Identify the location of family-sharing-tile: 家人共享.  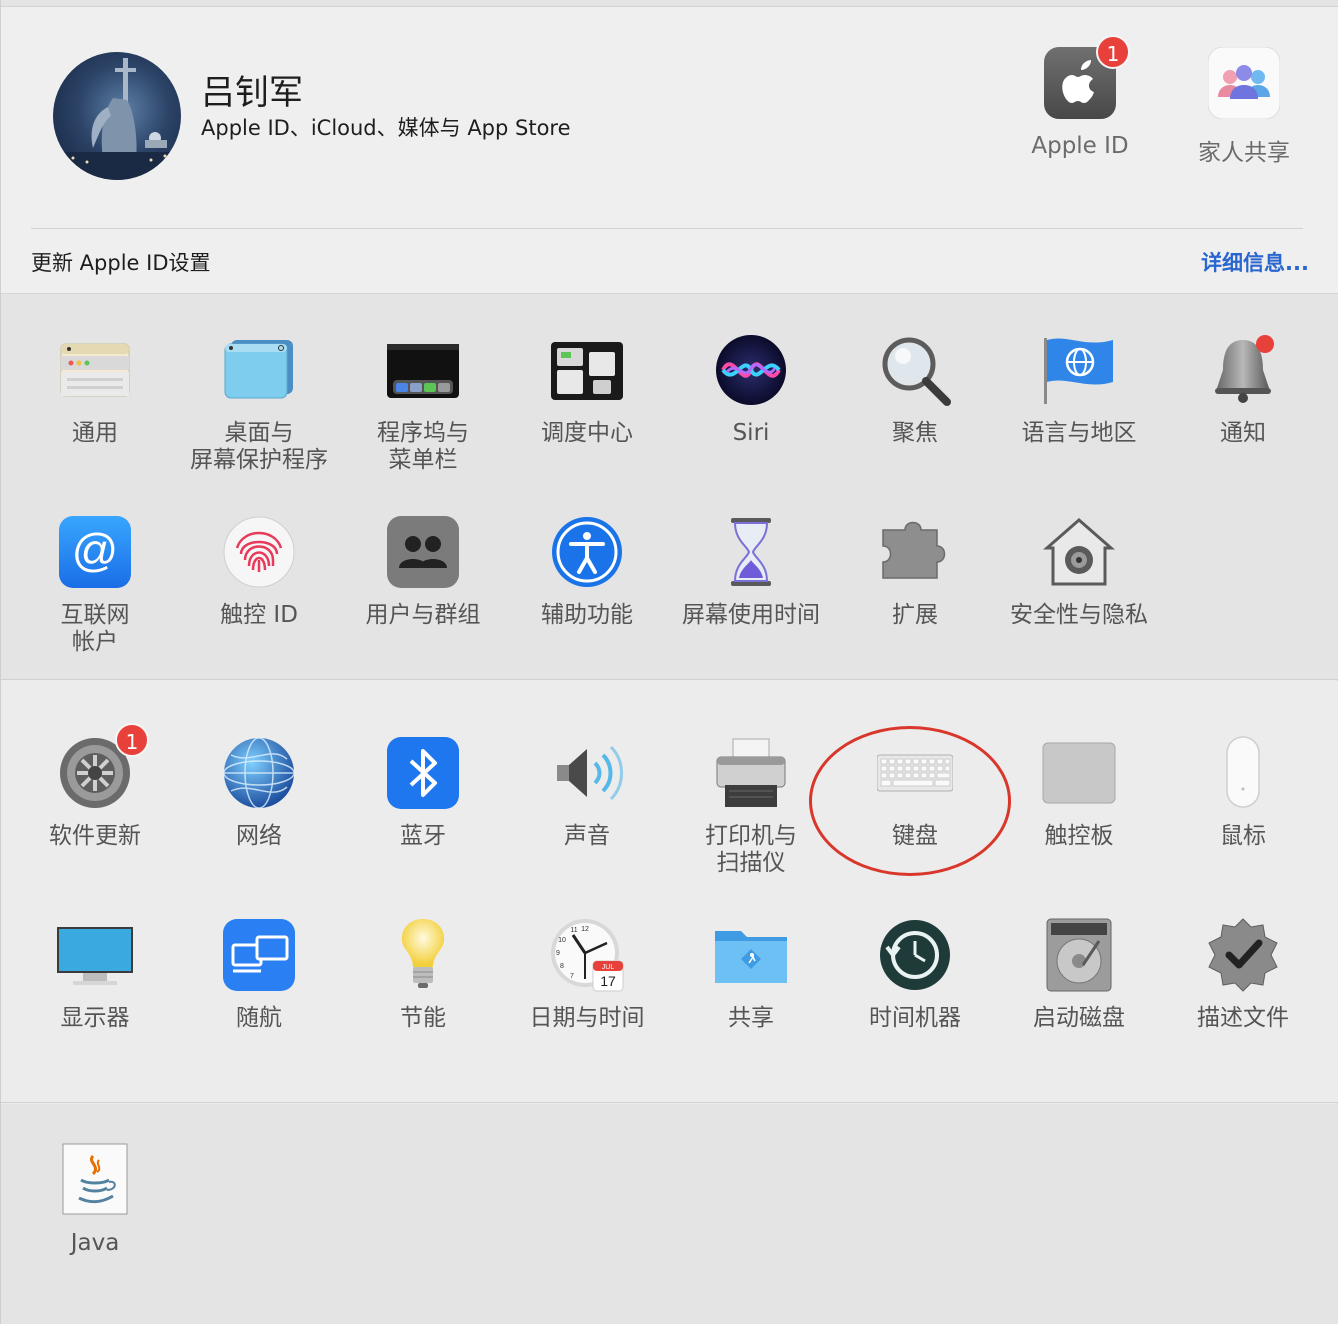
(1244, 106).